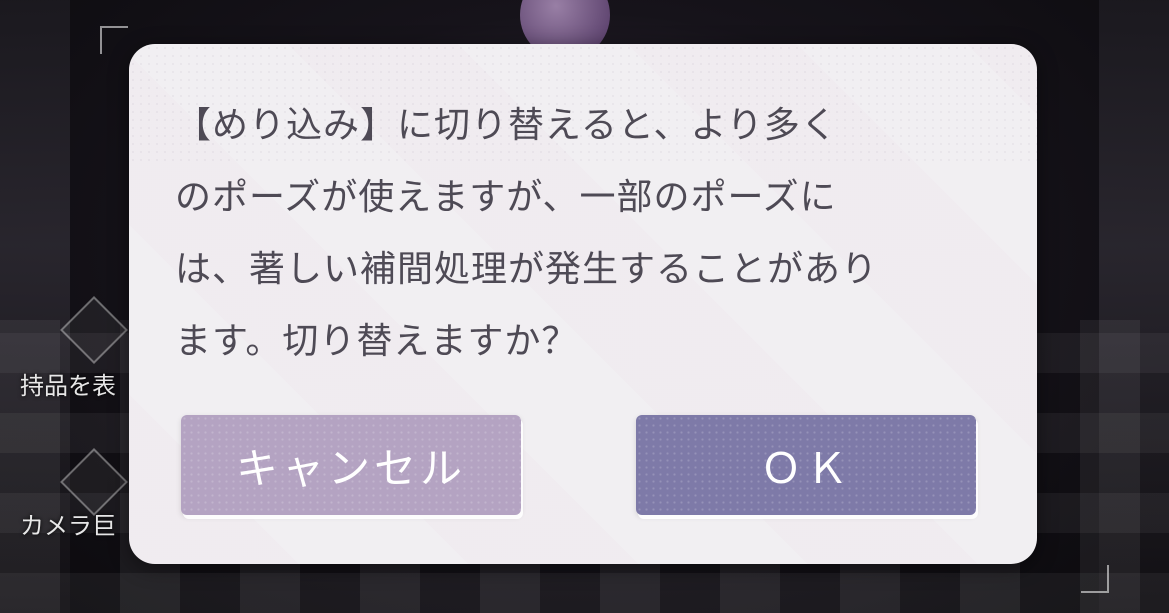  Describe the element at coordinates (68, 386) in the screenshot. I see `side-menu-label: 持品を表` at that location.